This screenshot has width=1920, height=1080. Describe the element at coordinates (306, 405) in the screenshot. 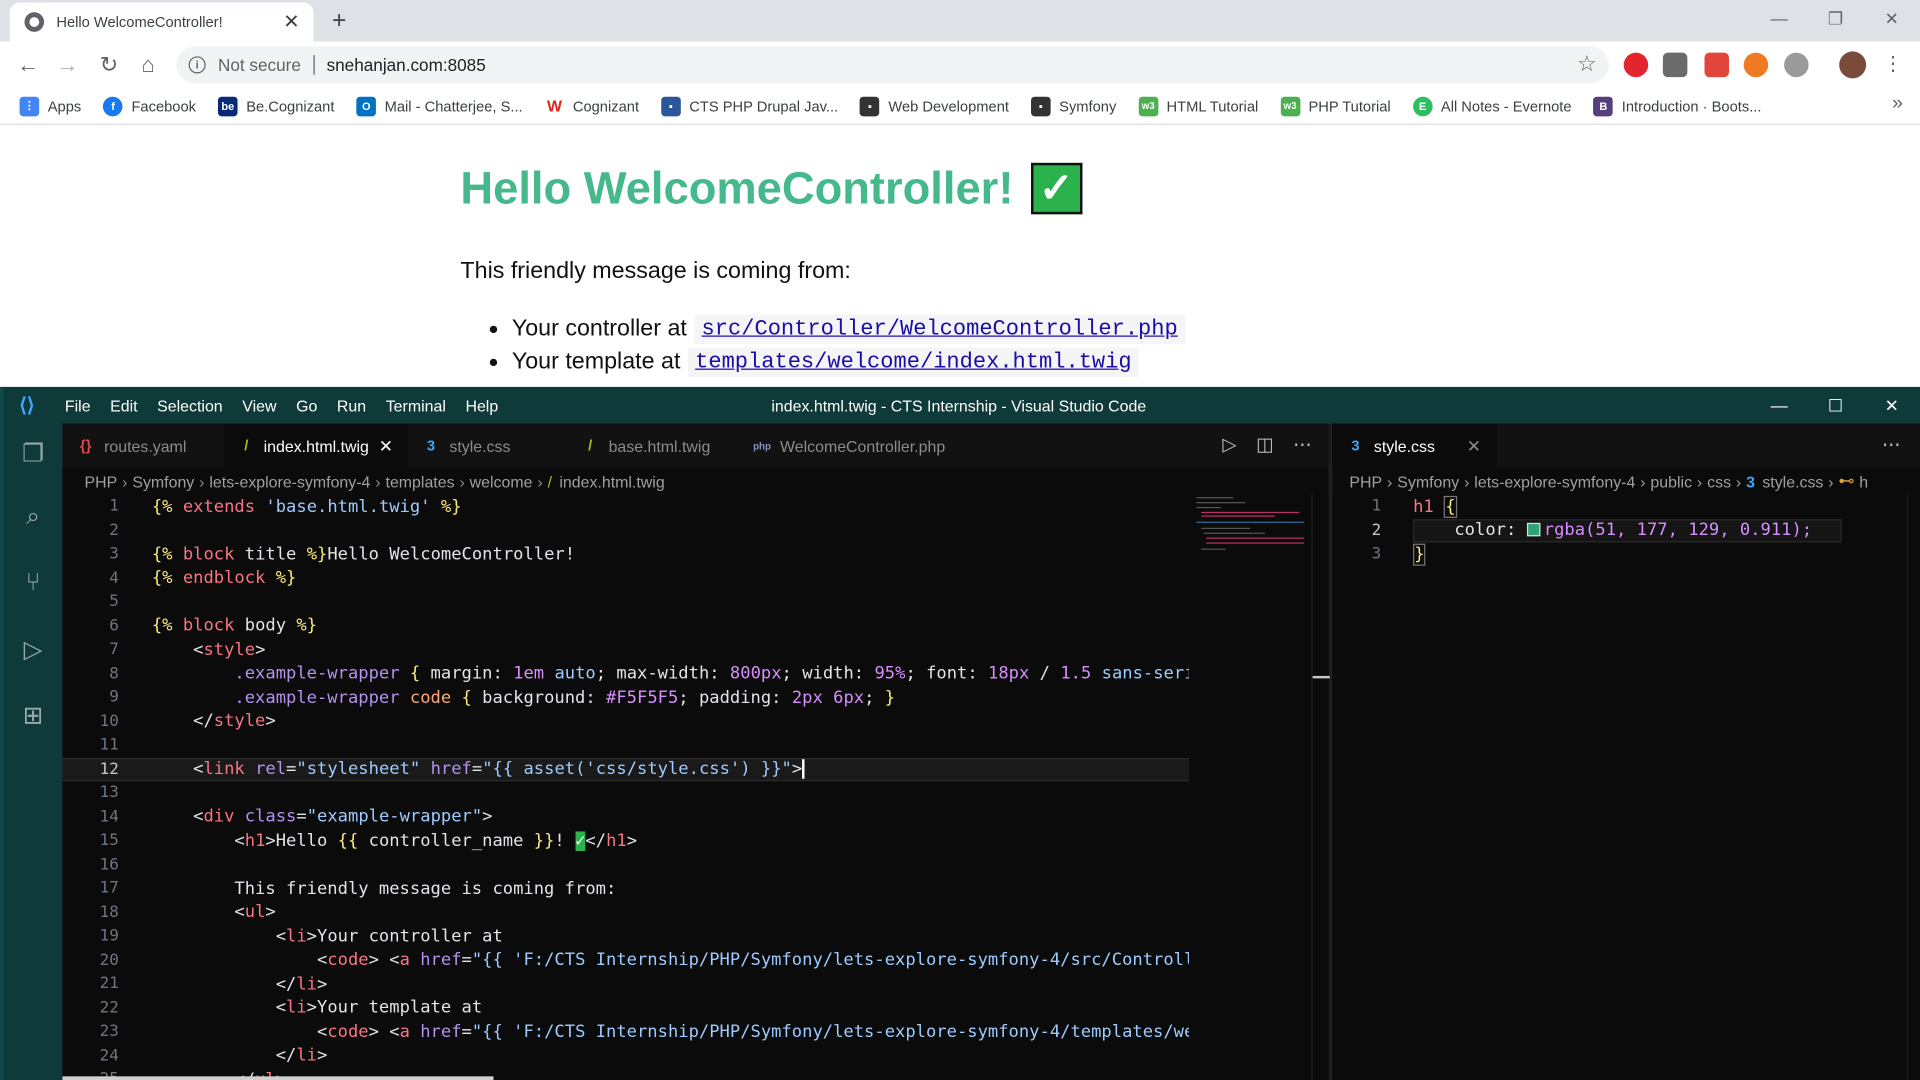

I see `menu-go: Go` at that location.